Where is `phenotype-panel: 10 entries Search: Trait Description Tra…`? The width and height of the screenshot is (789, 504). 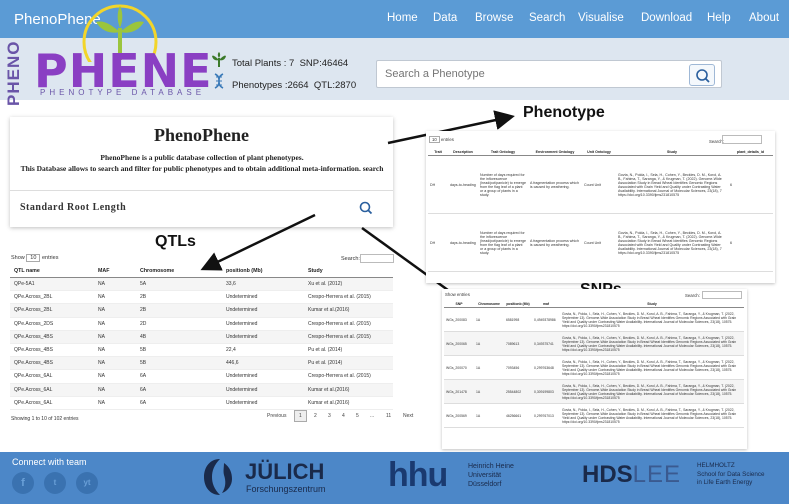 phenotype-panel: 10 entries Search: Trait Description Tra… is located at coordinates (600, 207).